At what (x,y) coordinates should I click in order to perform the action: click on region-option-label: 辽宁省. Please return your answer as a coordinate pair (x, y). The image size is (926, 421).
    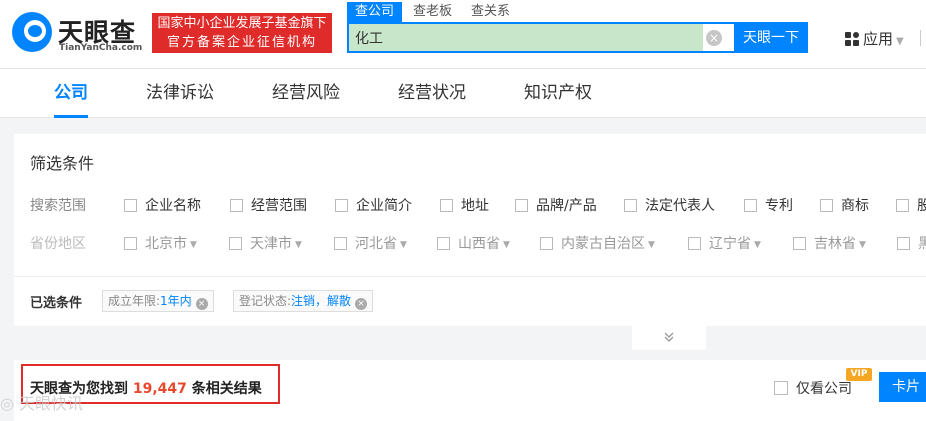
    Looking at the image, I should click on (730, 244).